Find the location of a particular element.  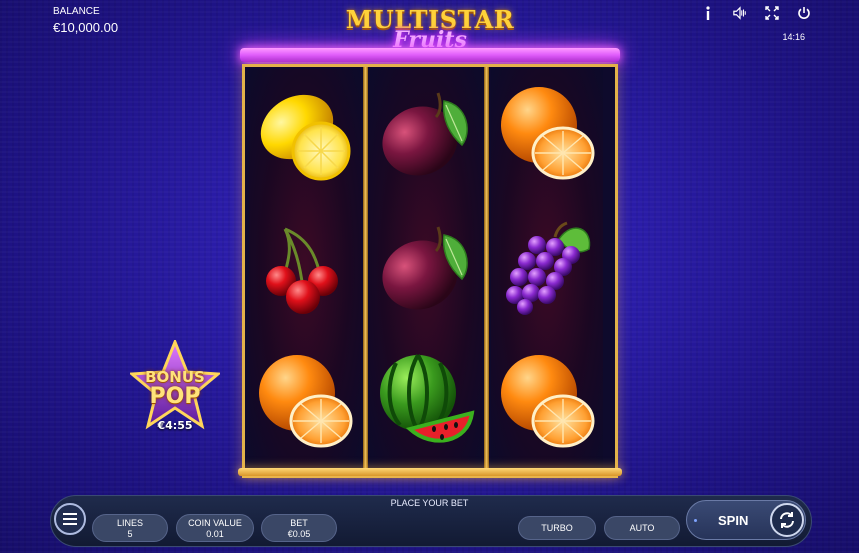

turbo-label: TURBO is located at coordinates (557, 528).